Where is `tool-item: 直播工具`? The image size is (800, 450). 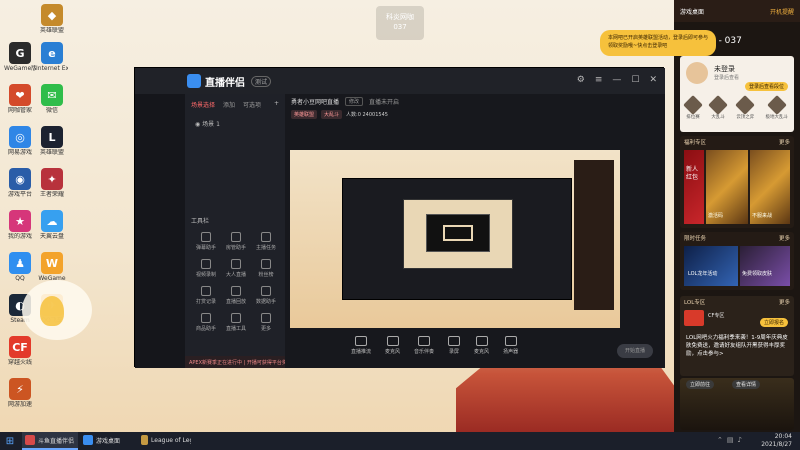
tool-item: 直播工具 is located at coordinates (236, 322).